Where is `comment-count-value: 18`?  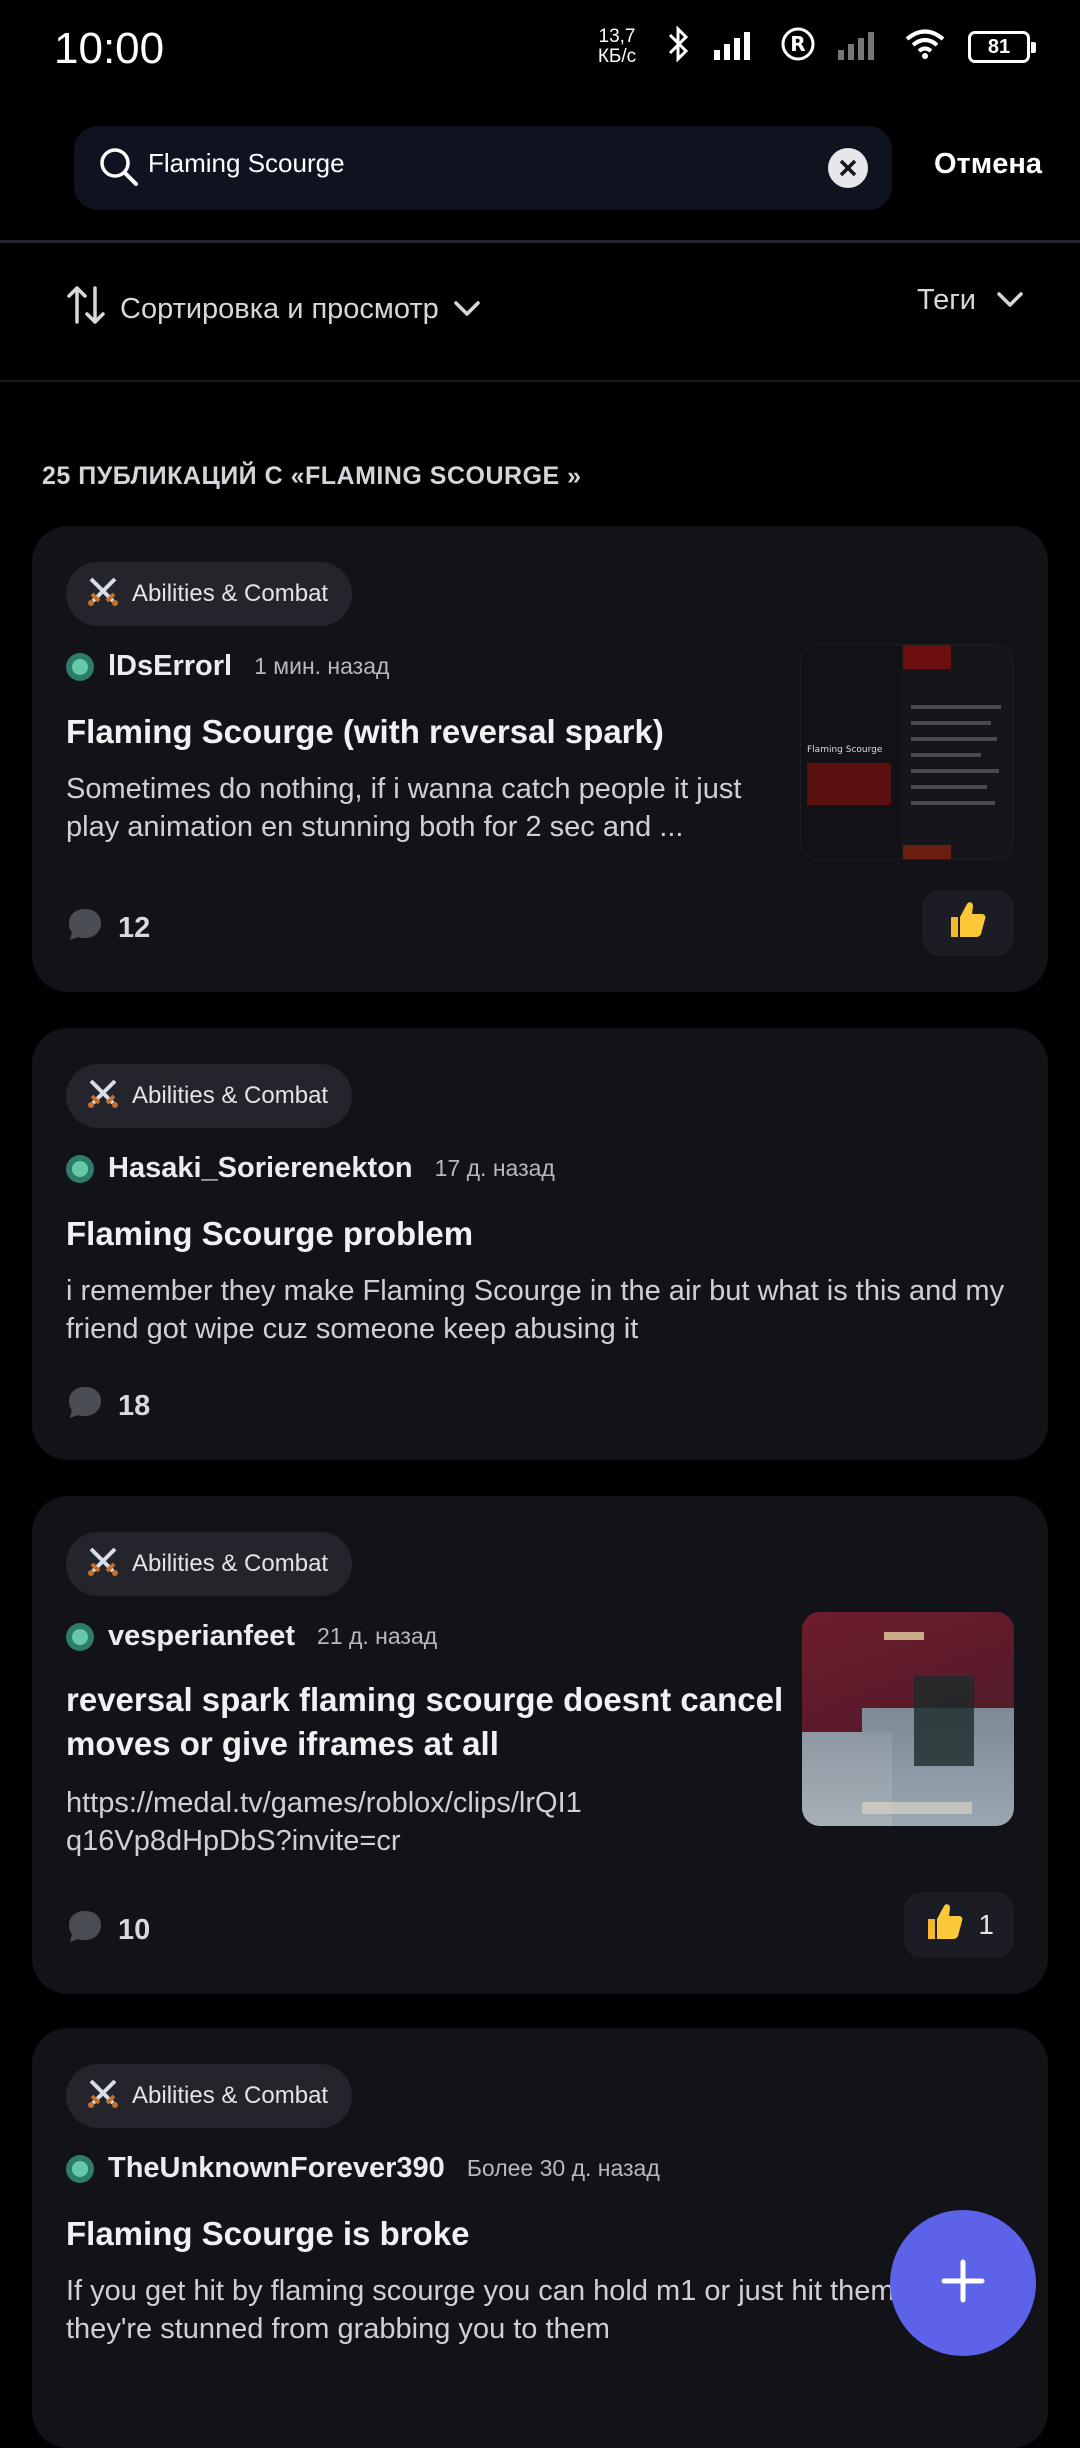
comment-count-value: 18 is located at coordinates (134, 1405).